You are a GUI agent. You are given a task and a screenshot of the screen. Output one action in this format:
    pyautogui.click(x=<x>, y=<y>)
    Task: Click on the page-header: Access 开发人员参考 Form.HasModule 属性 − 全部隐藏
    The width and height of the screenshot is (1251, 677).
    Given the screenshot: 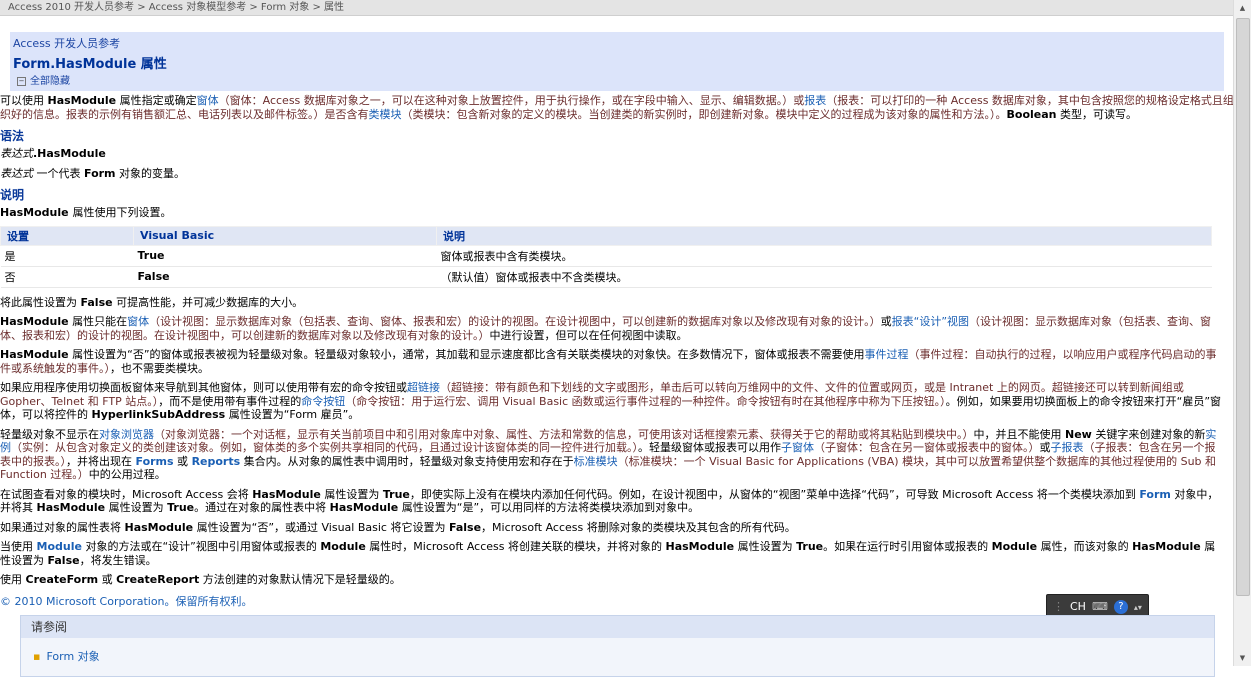 What is the action you would take?
    pyautogui.click(x=617, y=61)
    